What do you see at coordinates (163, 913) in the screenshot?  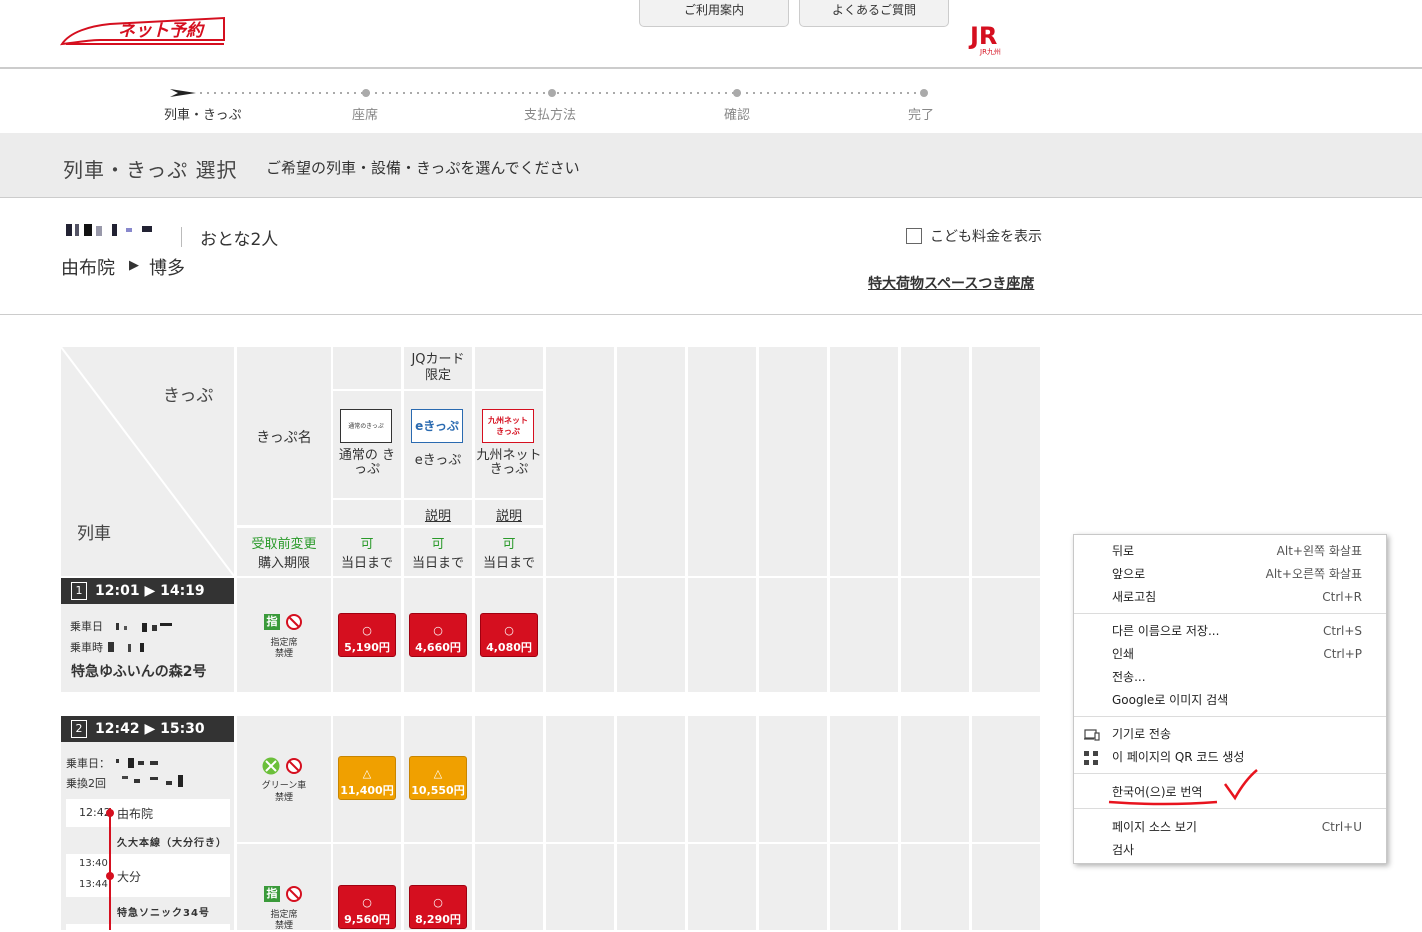 I see `segment-2-line: 特急ソニック34号` at bounding box center [163, 913].